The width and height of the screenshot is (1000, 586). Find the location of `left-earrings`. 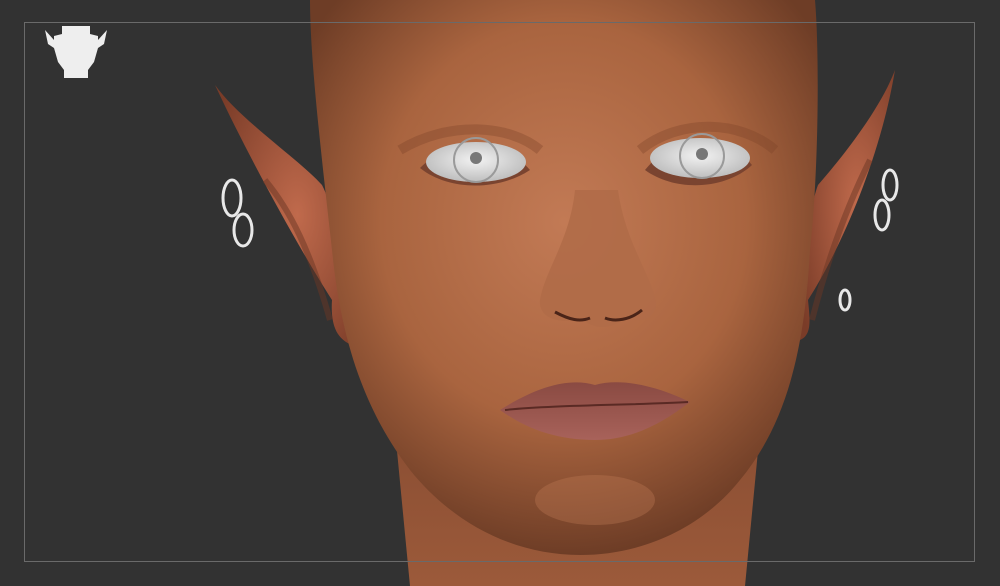

left-earrings is located at coordinates (237, 213).